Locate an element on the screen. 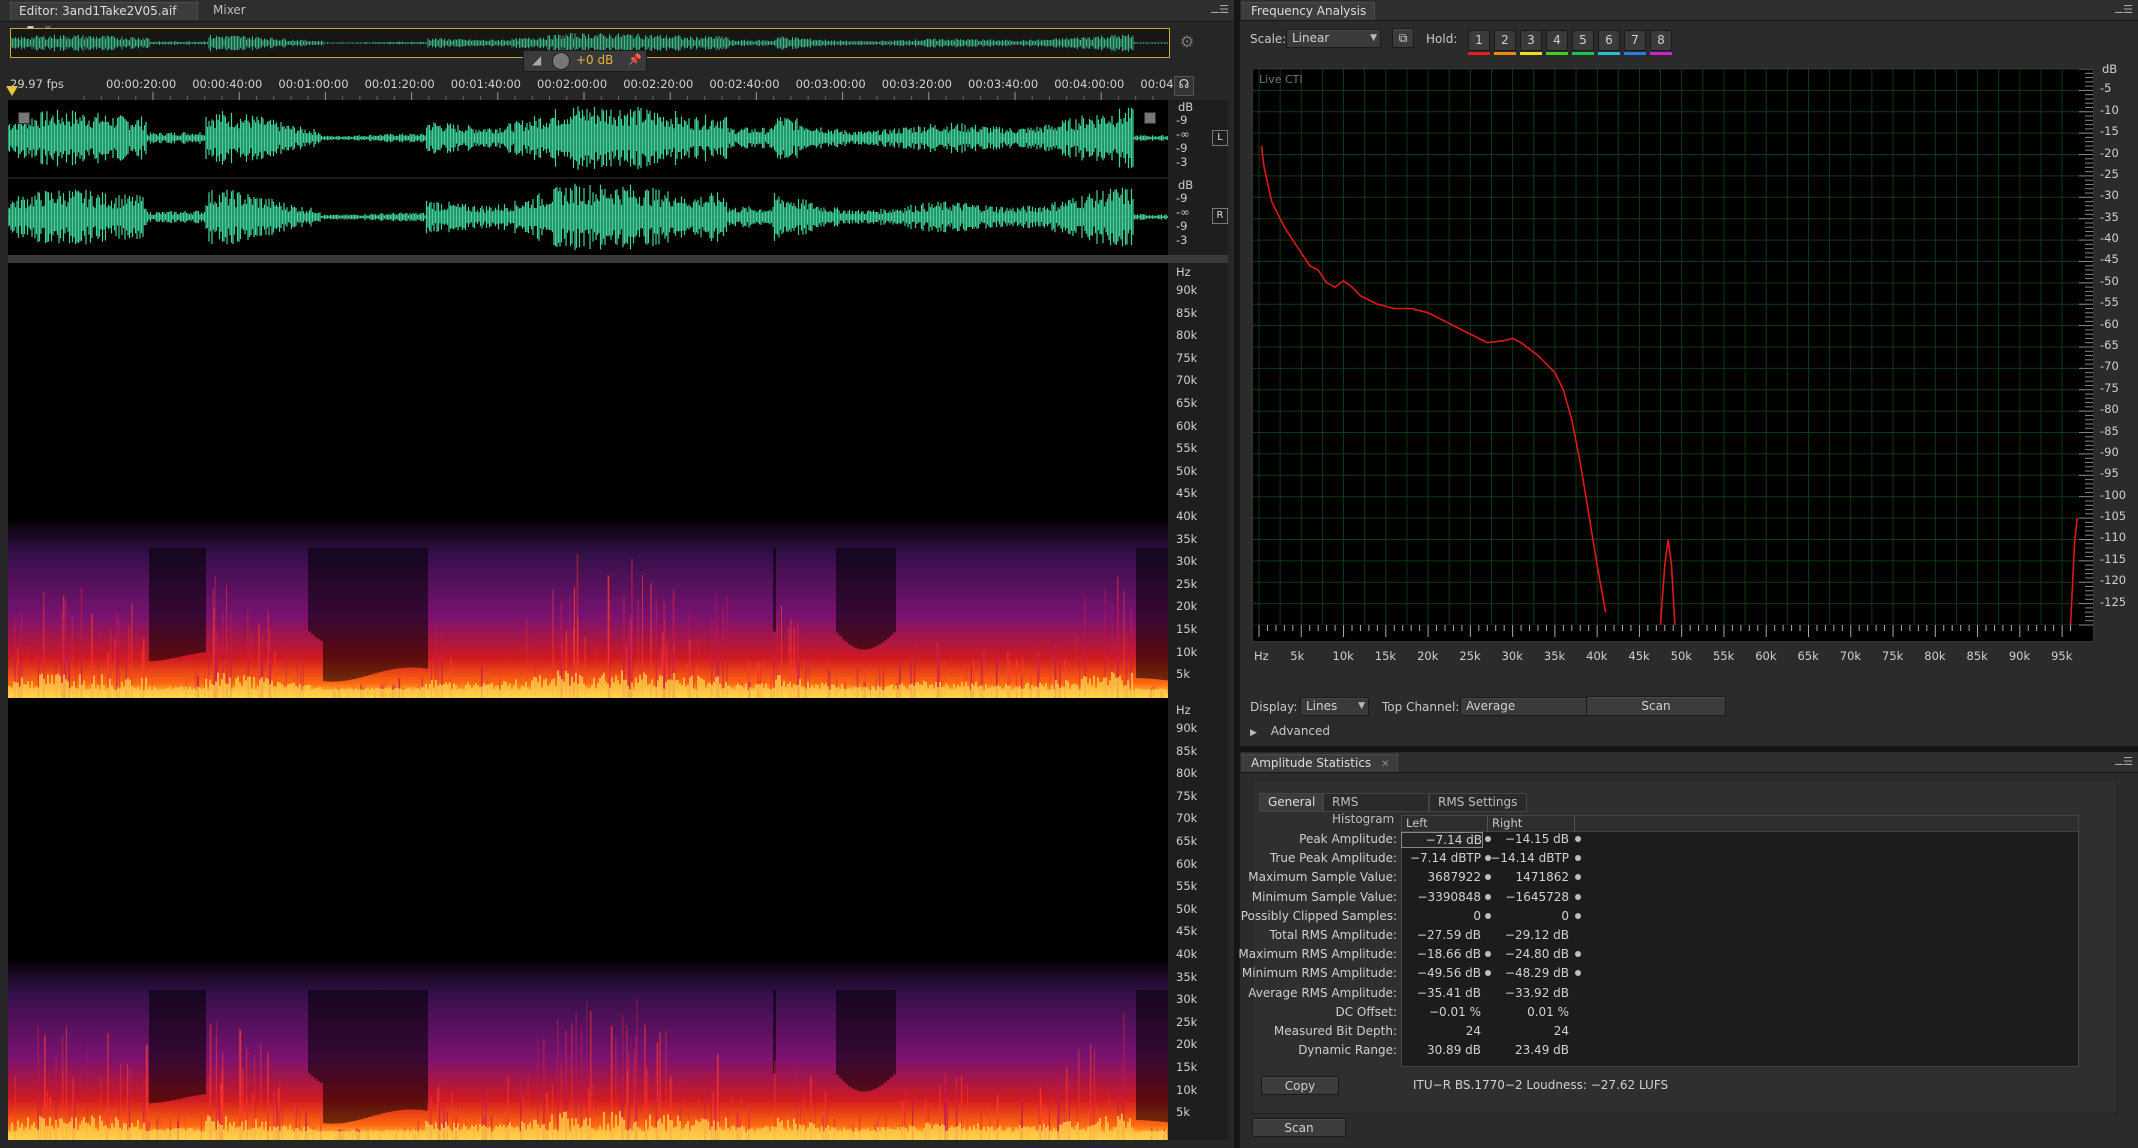  stat-left-value: −35.41 dB is located at coordinates (1441, 993).